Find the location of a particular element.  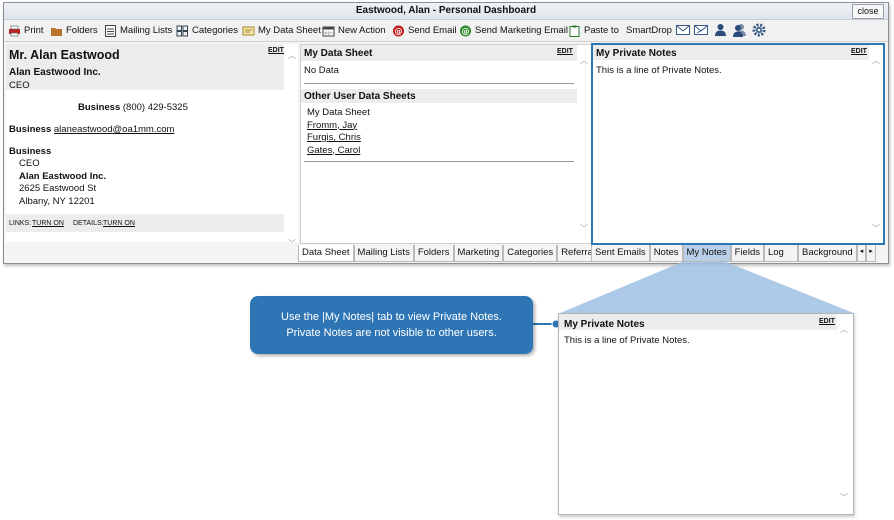

scroll-down-arrow: ﹀ is located at coordinates (844, 498).